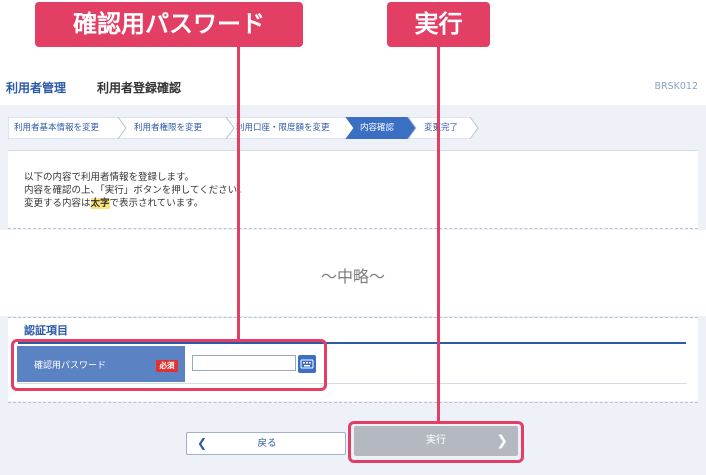 The height and width of the screenshot is (475, 706). I want to click on callout-line-password, so click(238, 193).